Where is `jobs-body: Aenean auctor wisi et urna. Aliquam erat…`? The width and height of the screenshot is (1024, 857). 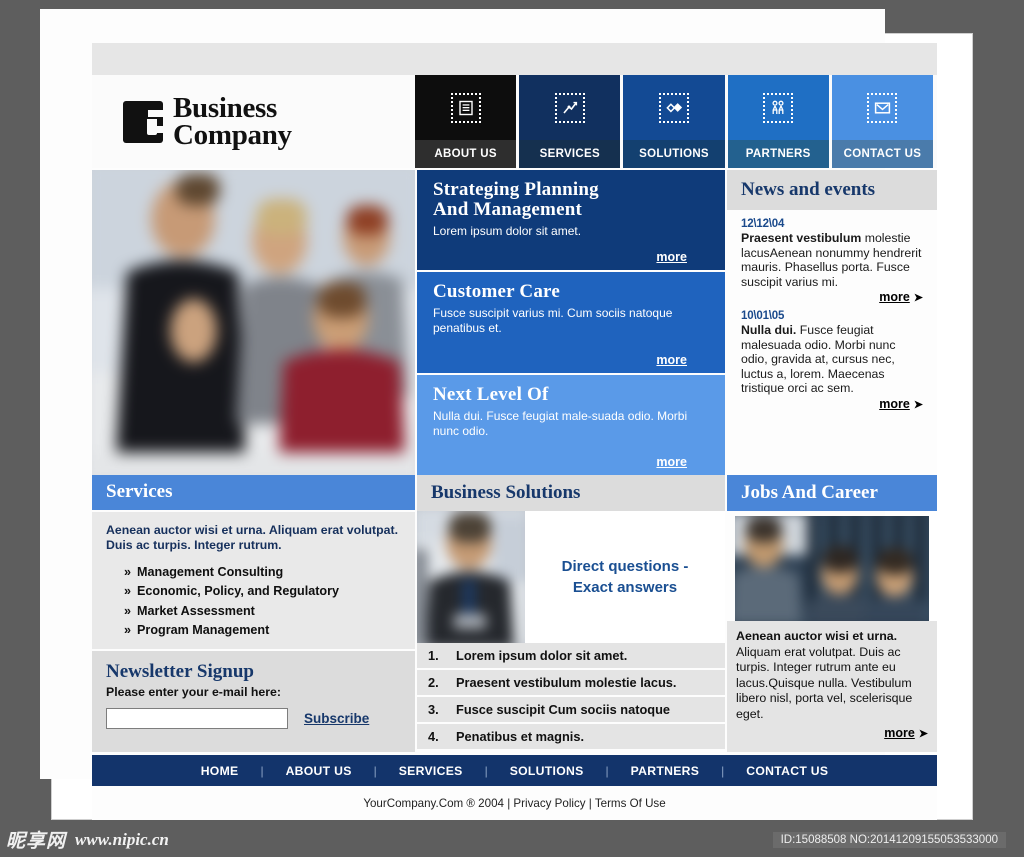
jobs-body: Aenean auctor wisi et urna. Aliquam erat… is located at coordinates (832, 686).